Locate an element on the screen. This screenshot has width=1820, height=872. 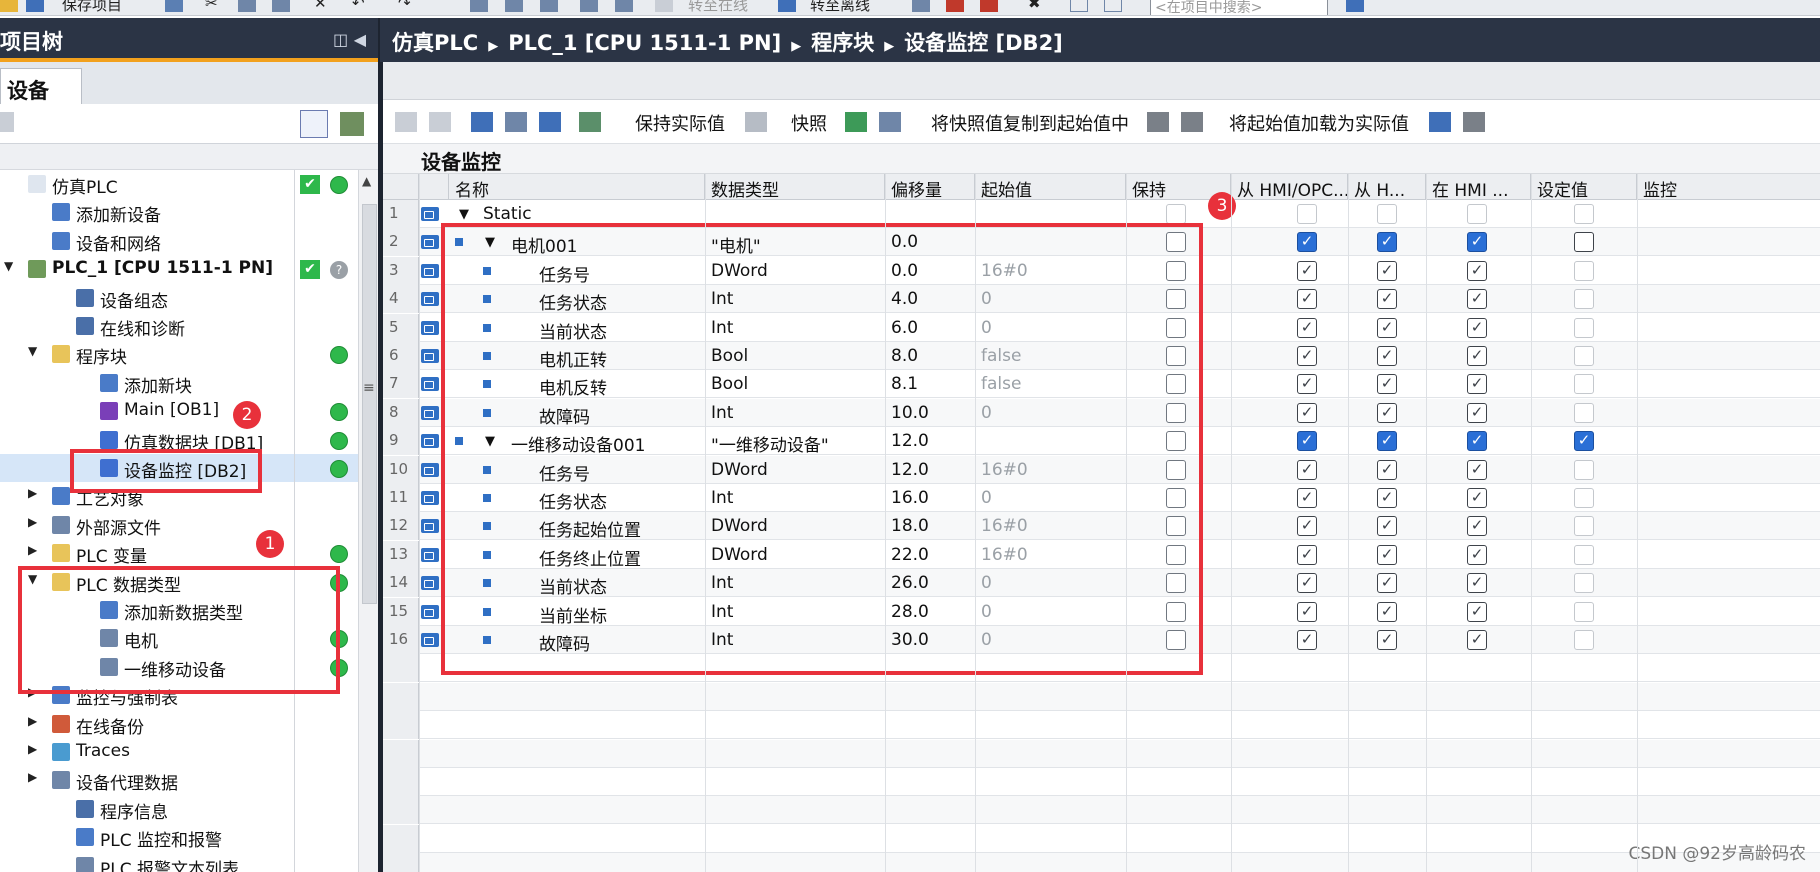
scroll-up-icon: ▲ is located at coordinates (366, 181).